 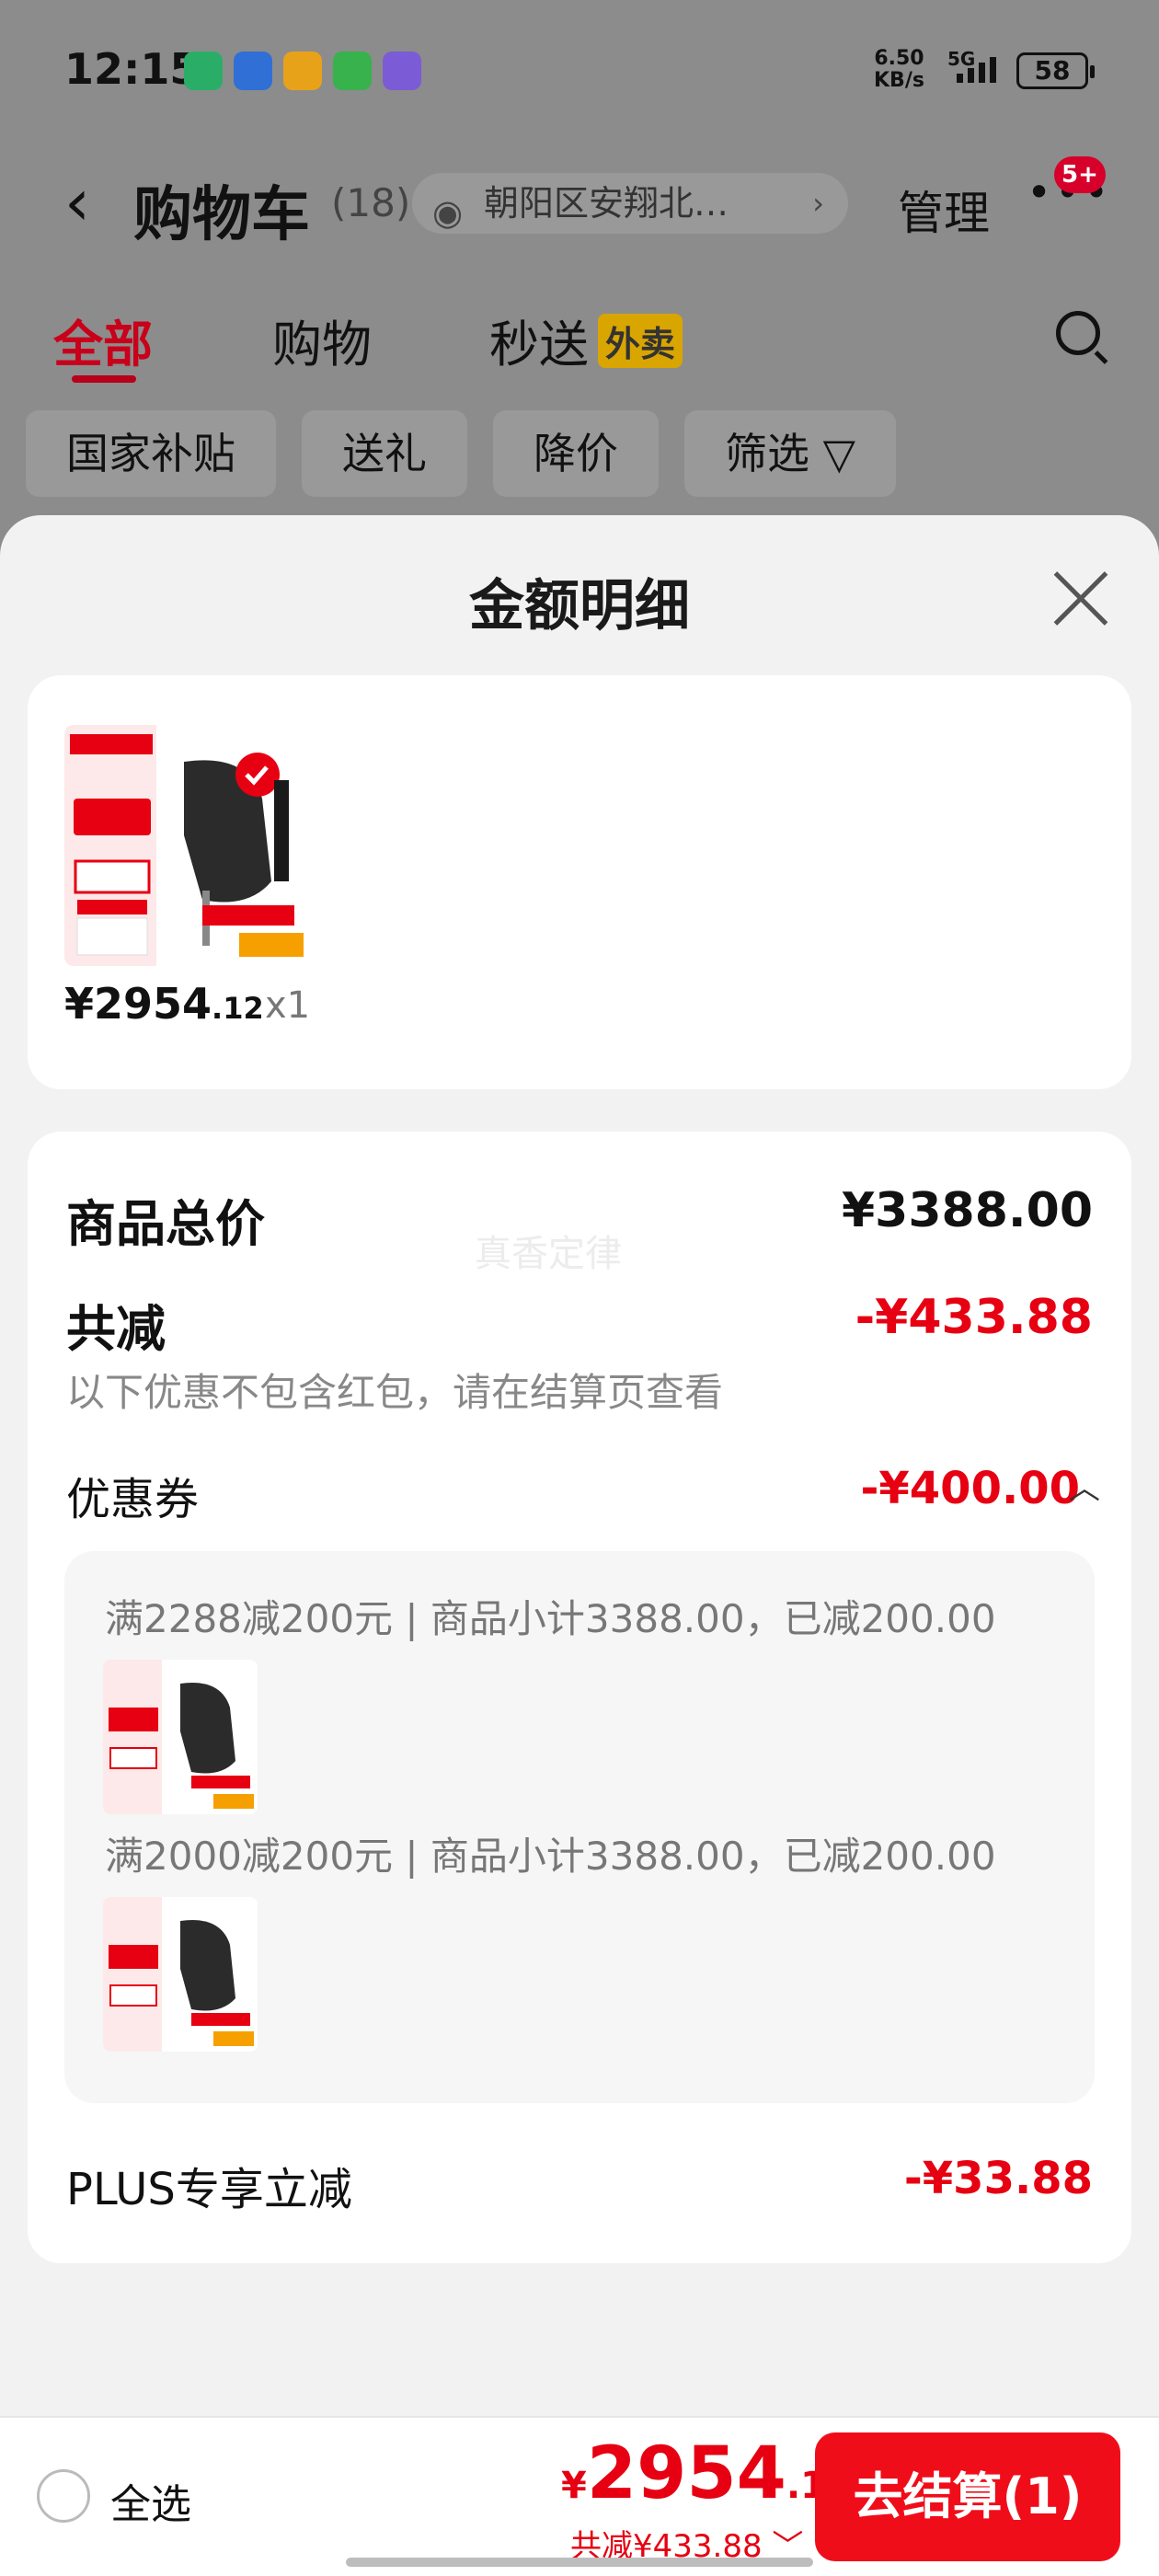 What do you see at coordinates (103, 340) in the screenshot?
I see `tab-all: 全部` at bounding box center [103, 340].